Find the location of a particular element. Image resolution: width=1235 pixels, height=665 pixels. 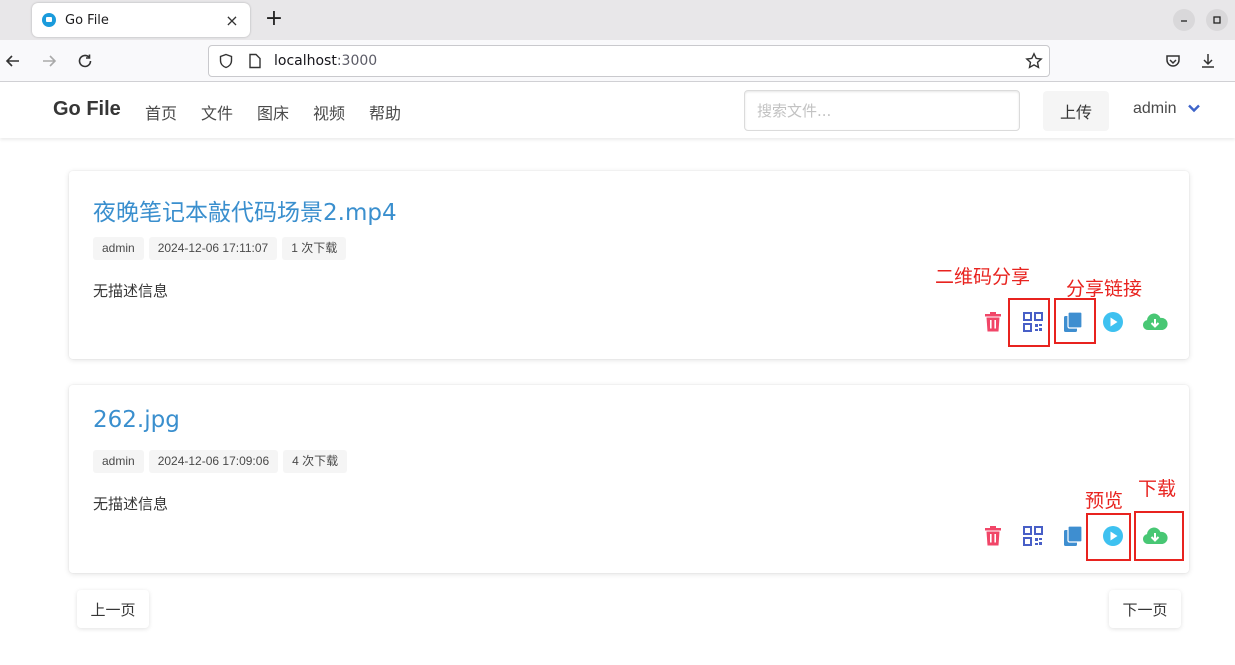

download-arrow-icon is located at coordinates (1208, 61).